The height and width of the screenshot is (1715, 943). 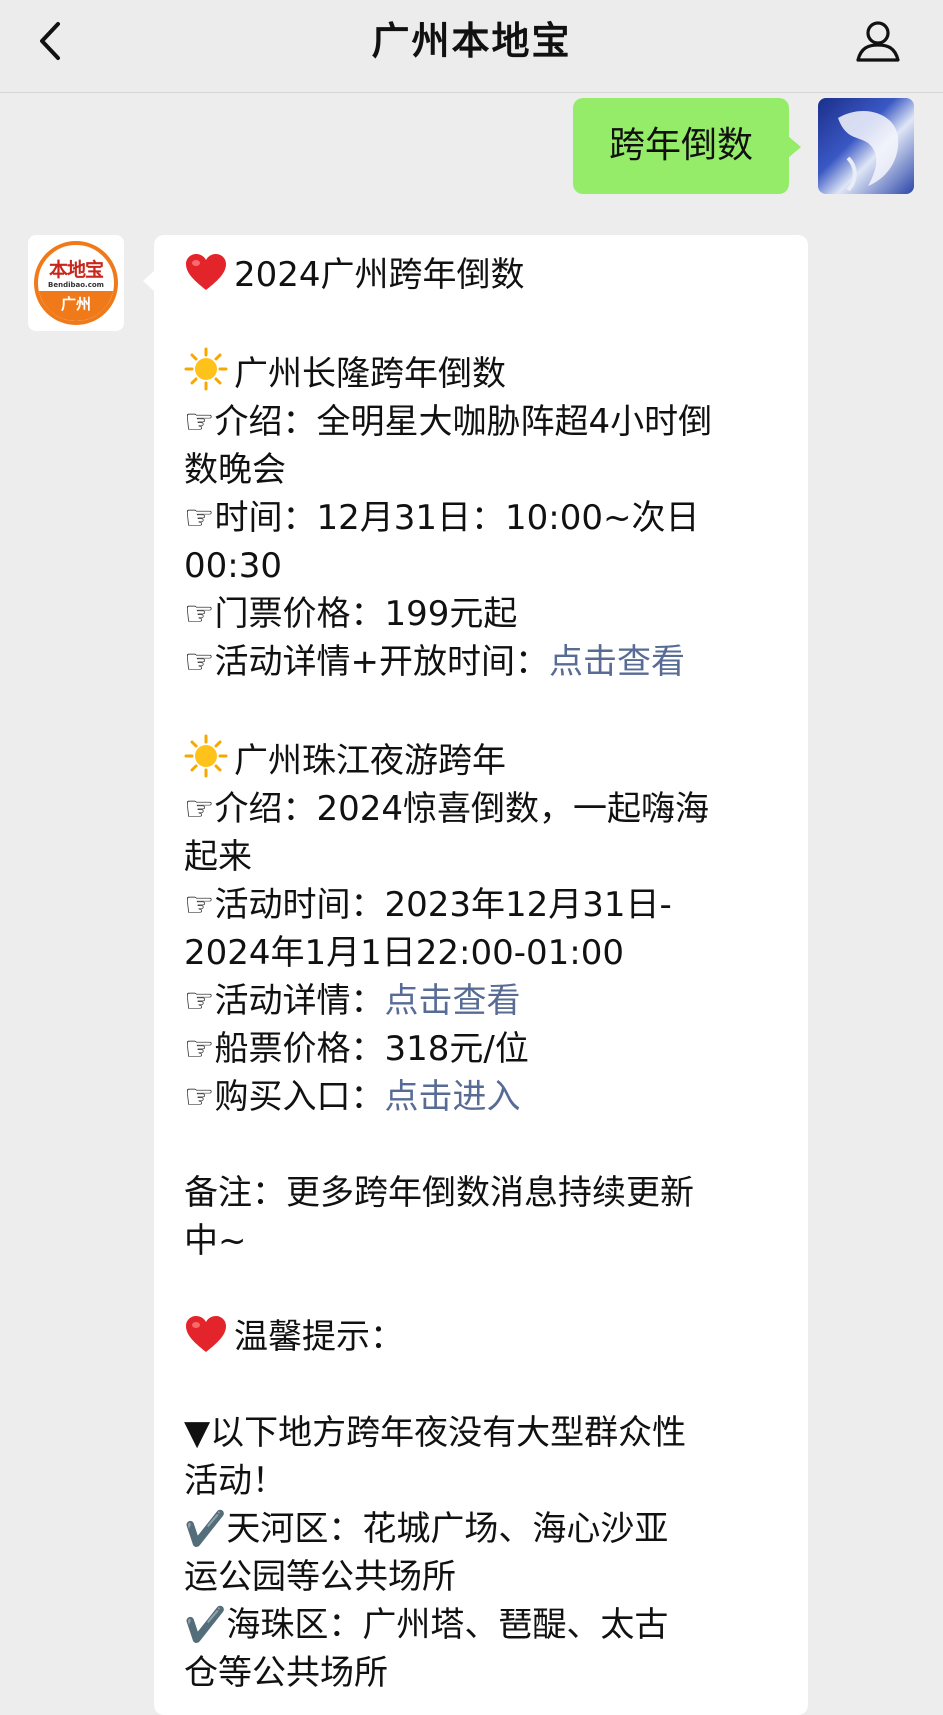 I want to click on user-avatar, so click(x=866, y=146).